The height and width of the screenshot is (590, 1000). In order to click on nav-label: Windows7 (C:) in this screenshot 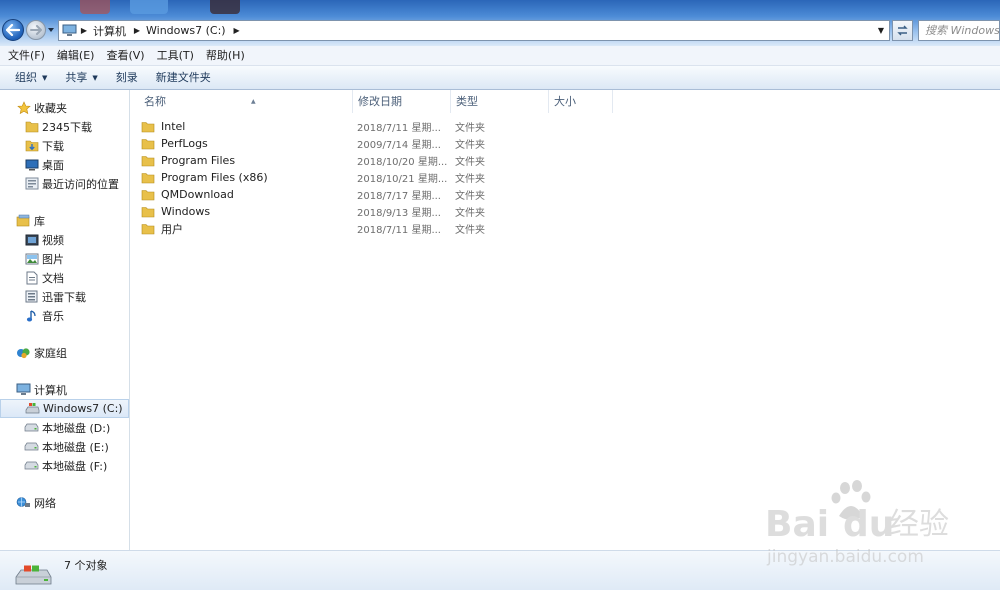, I will do `click(83, 408)`.